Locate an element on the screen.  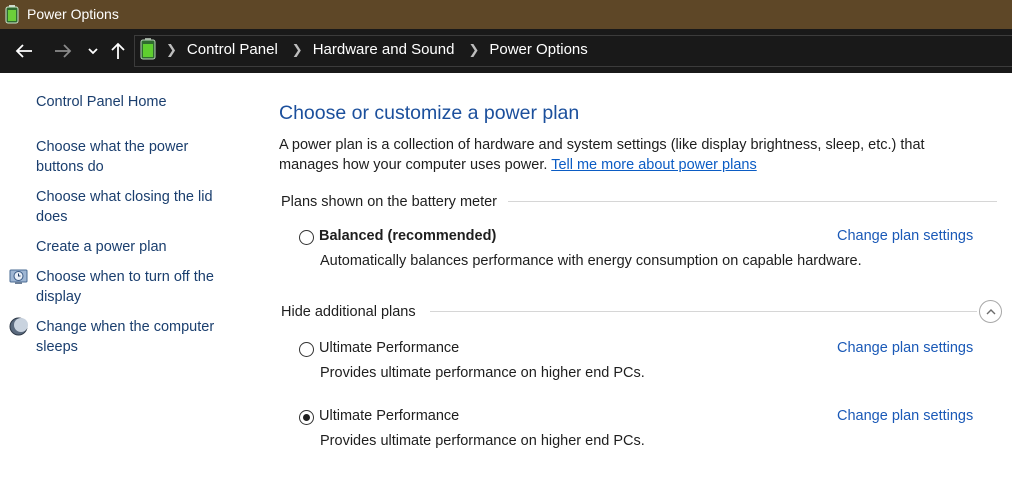
sidebar-link-power-buttons: Choose what the power buttons do is located at coordinates (136, 157).